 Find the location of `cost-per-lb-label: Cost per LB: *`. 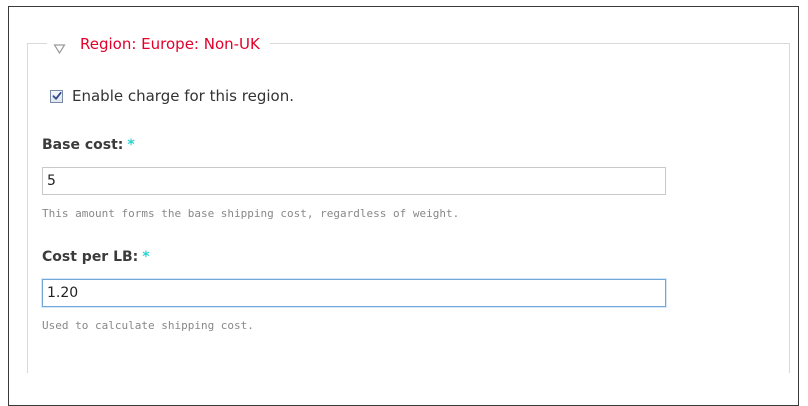

cost-per-lb-label: Cost per LB: * is located at coordinates (96, 257).